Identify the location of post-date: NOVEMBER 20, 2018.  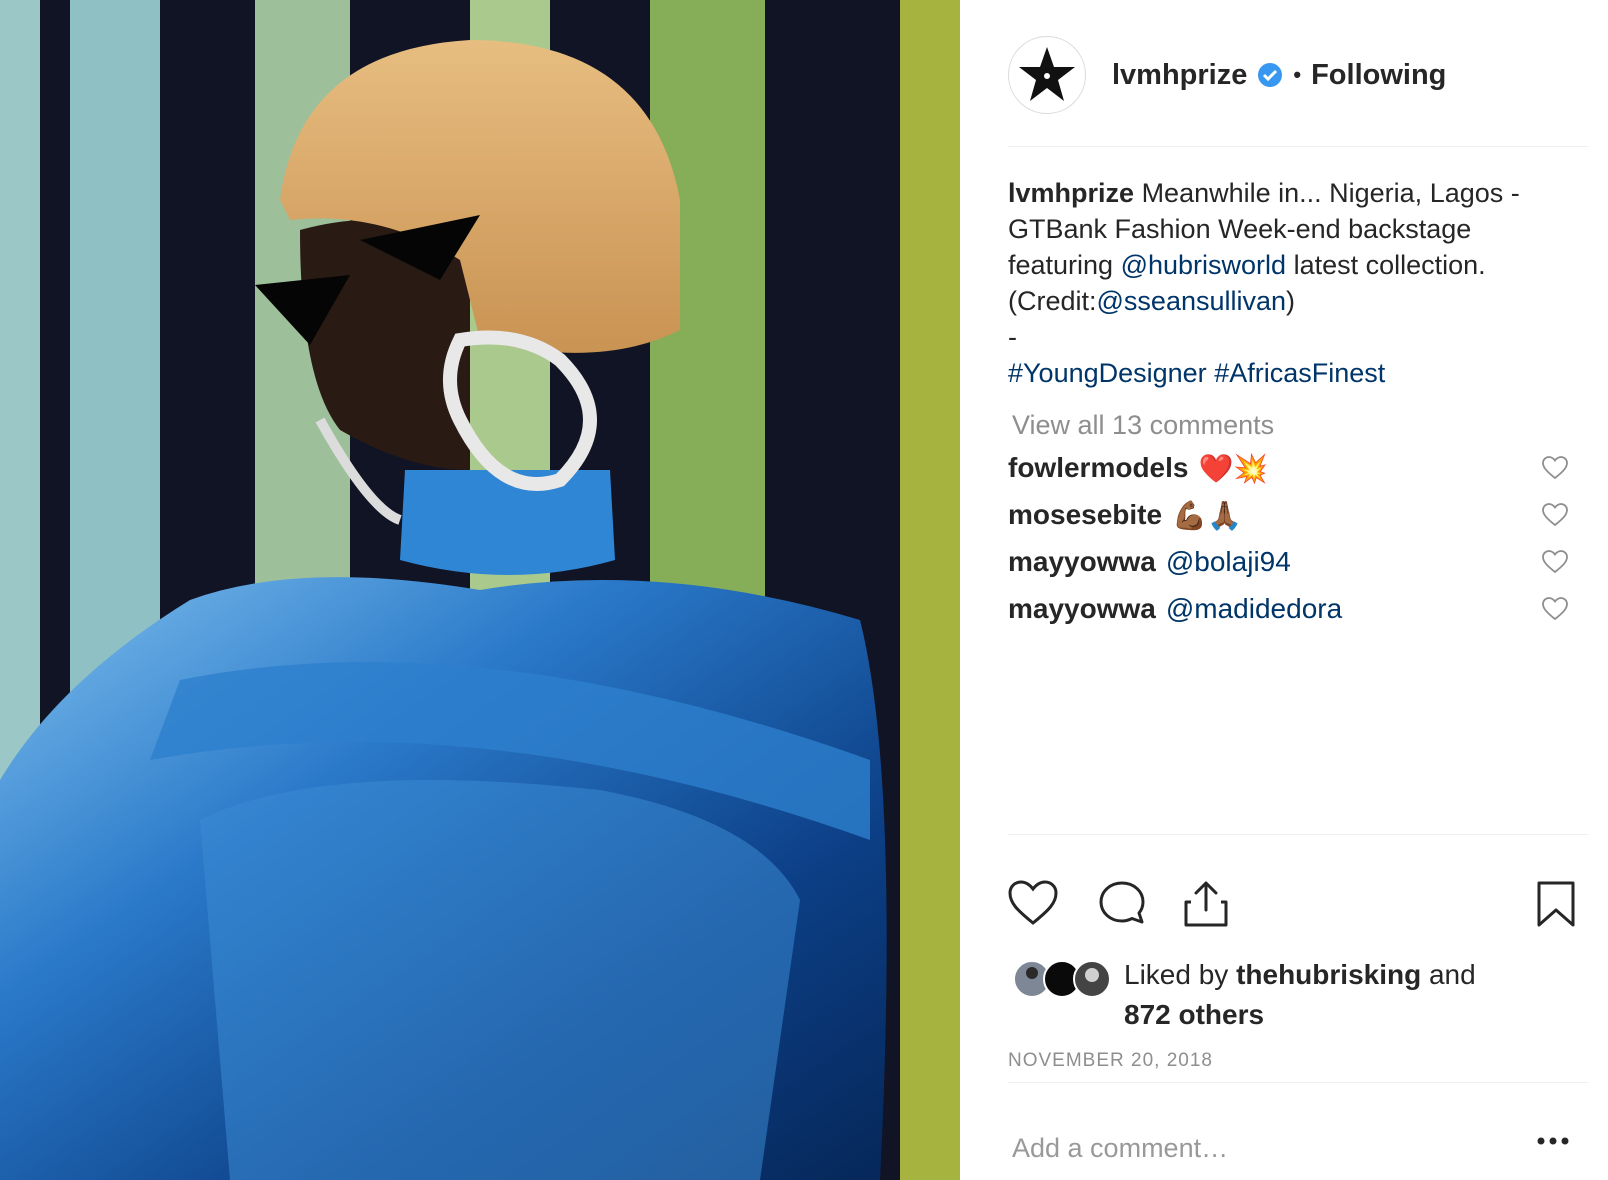
(1110, 1061).